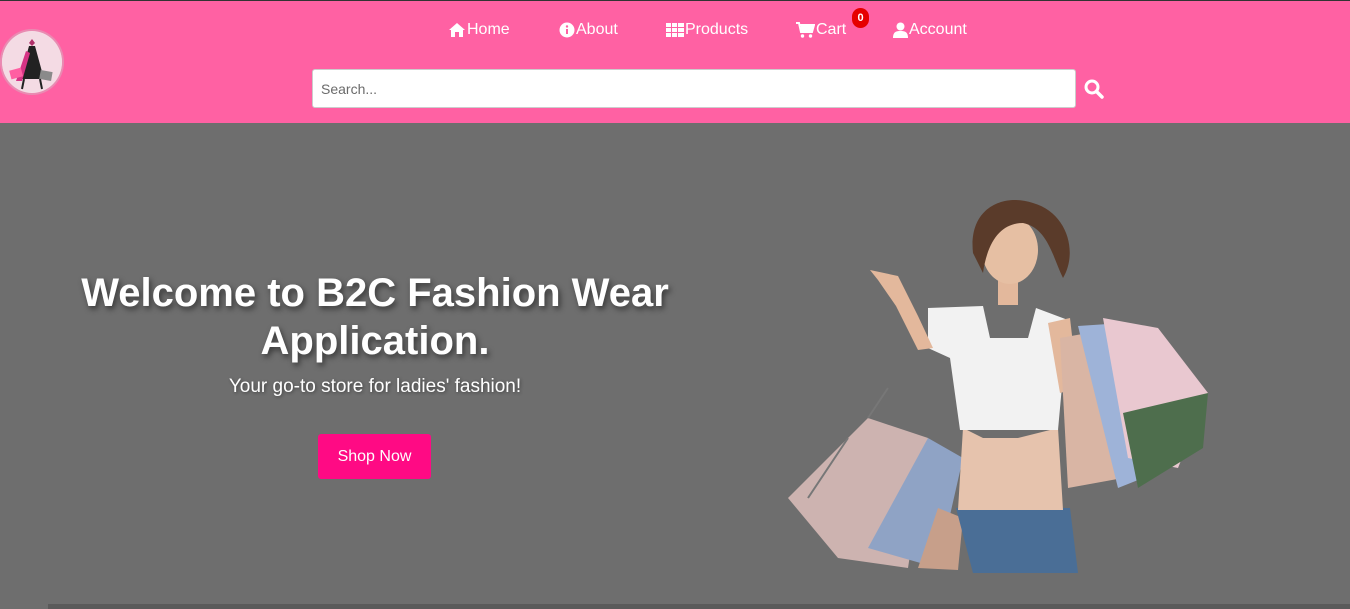 The width and height of the screenshot is (1350, 609). I want to click on cart-count-badge: 0, so click(860, 18).